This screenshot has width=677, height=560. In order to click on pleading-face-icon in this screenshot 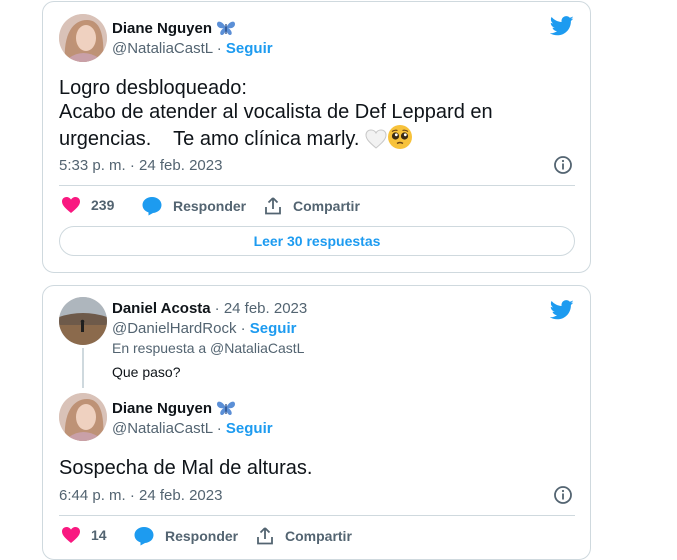, I will do `click(400, 137)`.